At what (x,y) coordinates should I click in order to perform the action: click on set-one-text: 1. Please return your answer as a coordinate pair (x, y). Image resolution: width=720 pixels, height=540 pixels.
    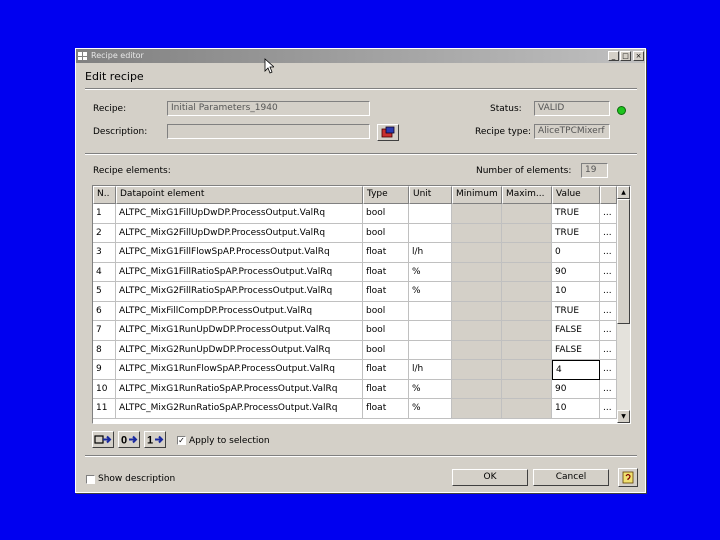
    Looking at the image, I should click on (150, 441).